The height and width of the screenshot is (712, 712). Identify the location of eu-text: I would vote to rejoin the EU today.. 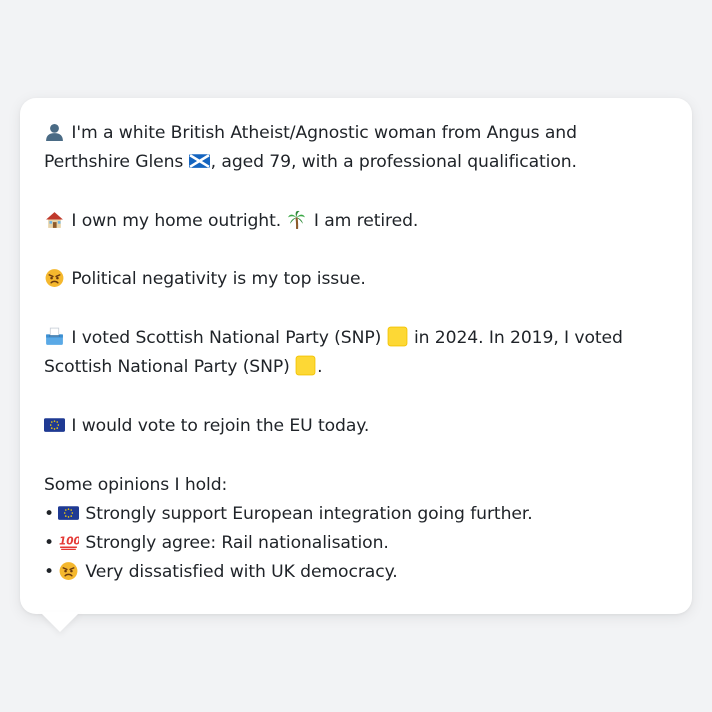
(220, 425).